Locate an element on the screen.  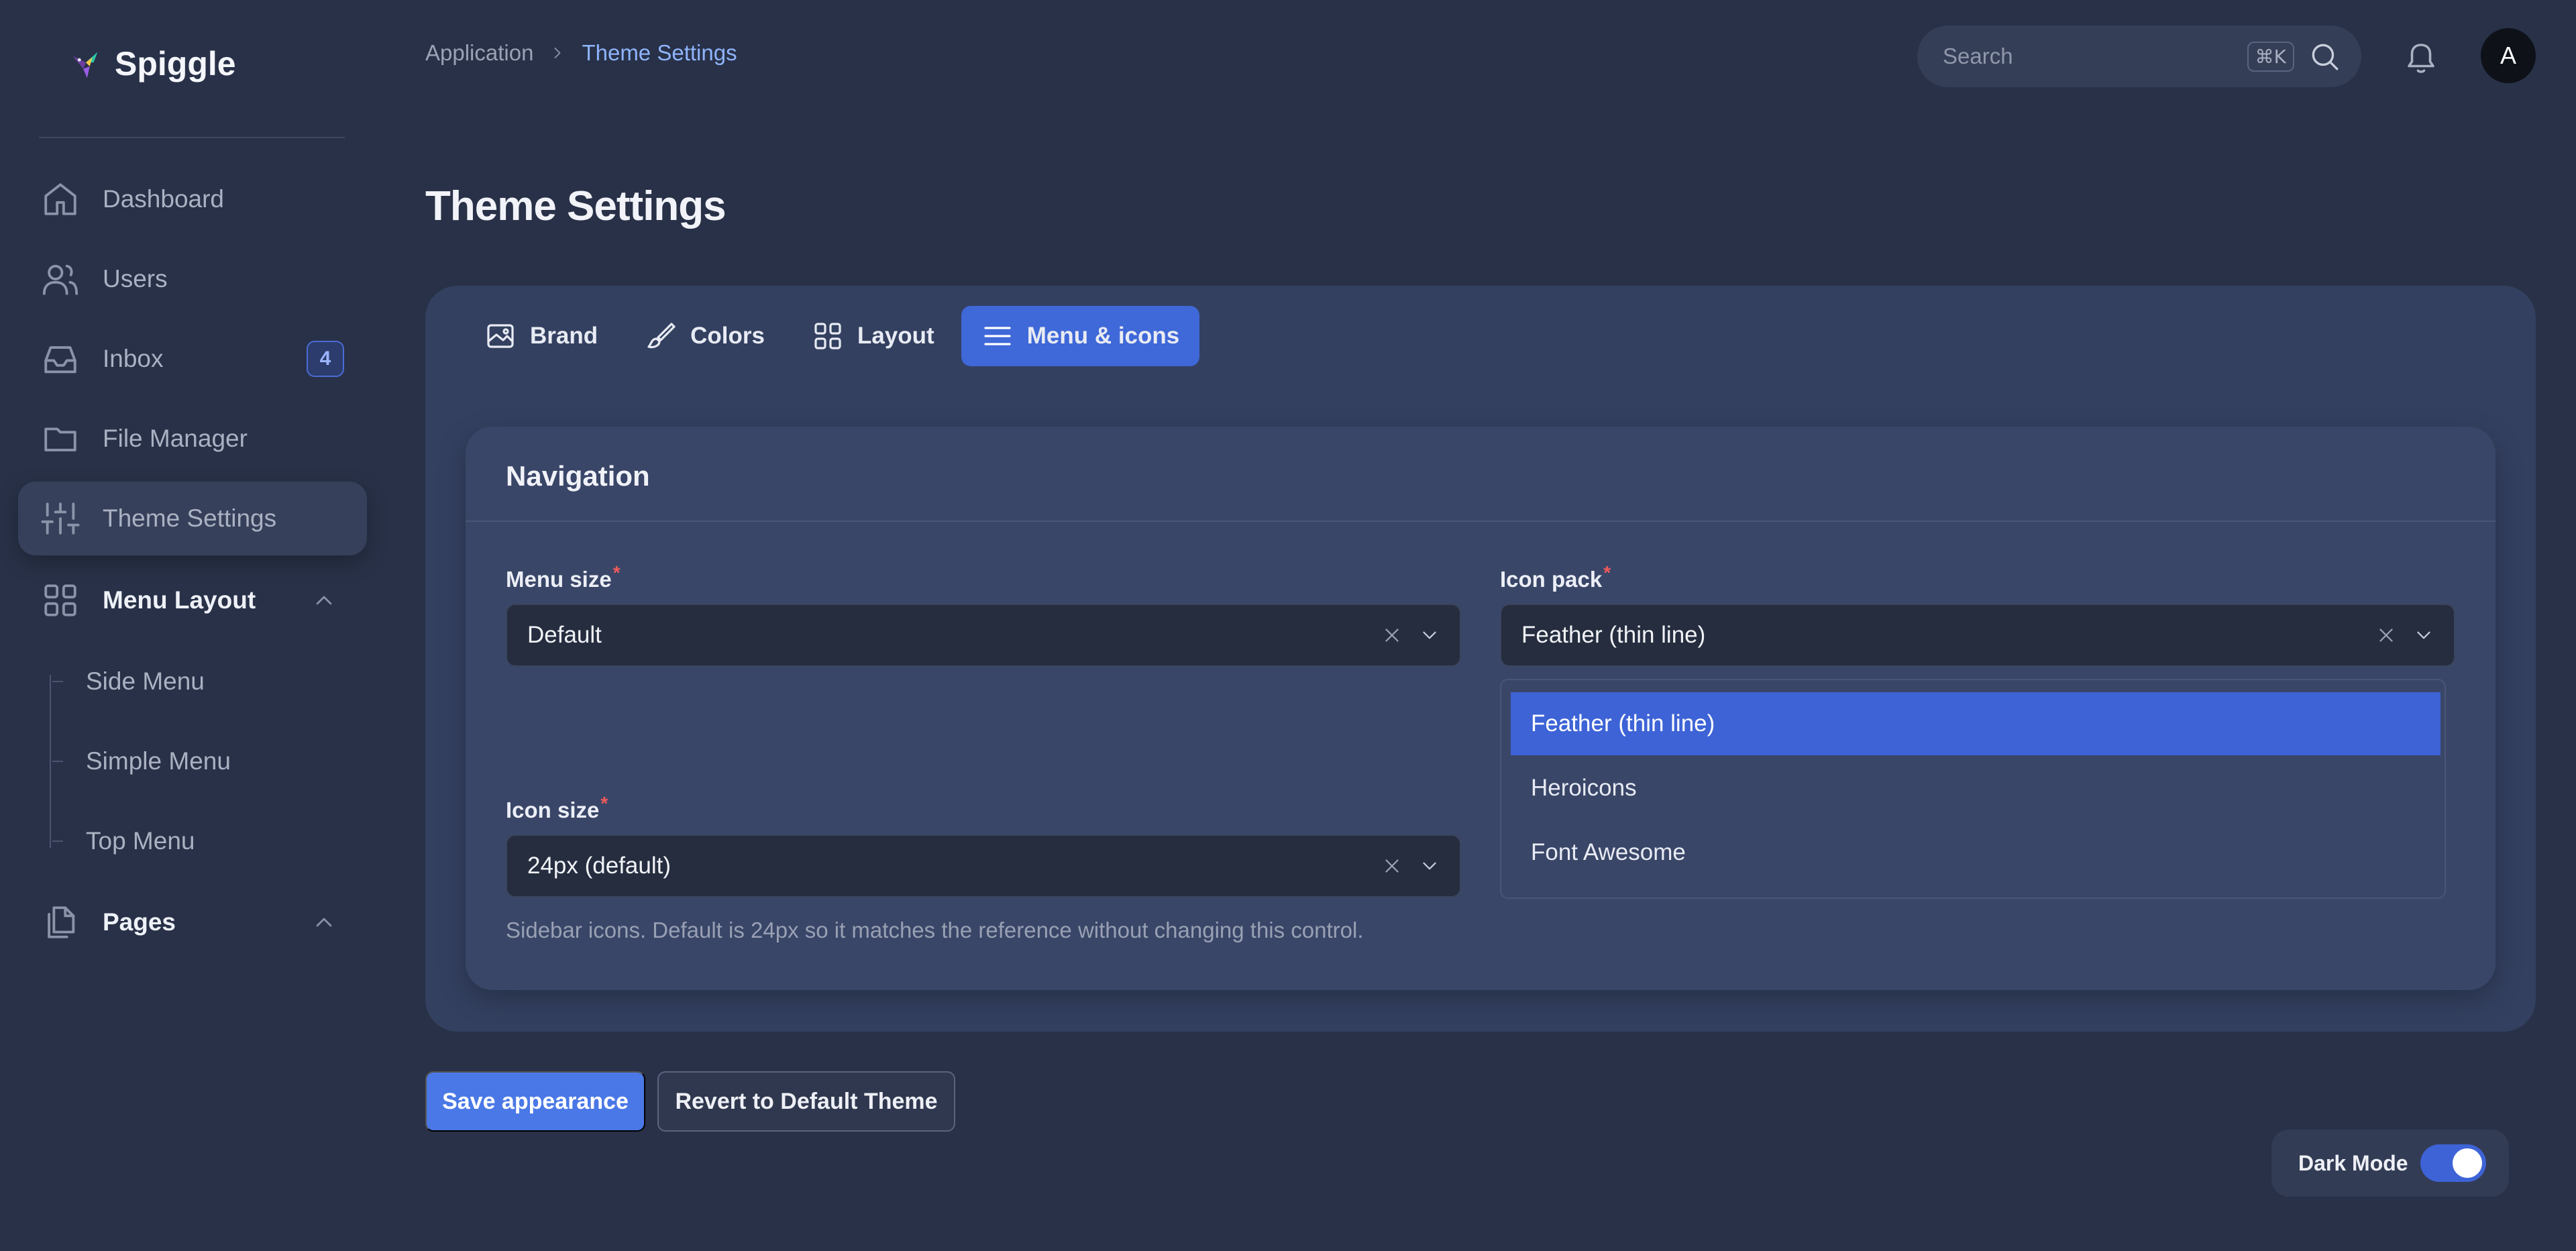
sidebar-item-theme-settings: Theme Settings is located at coordinates (192, 518).